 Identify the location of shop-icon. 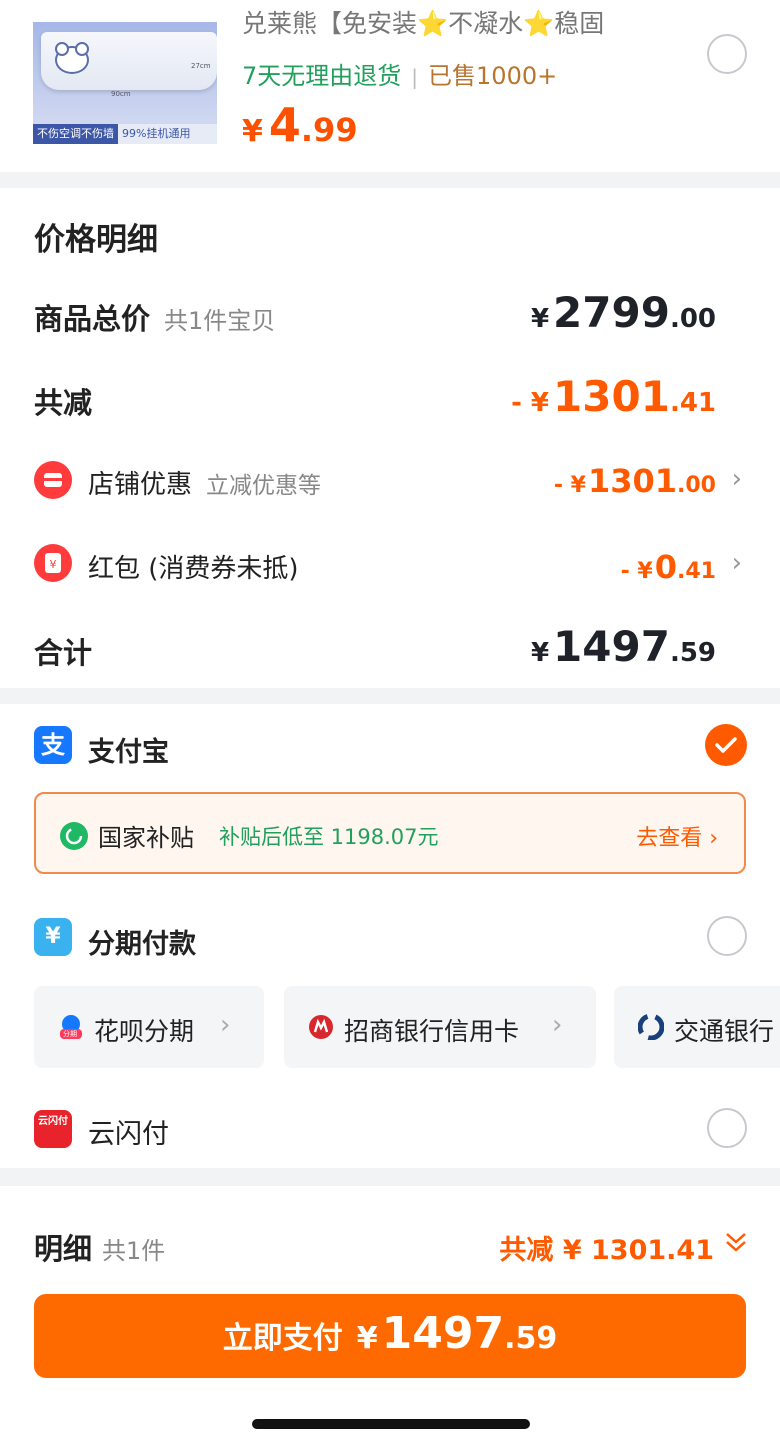
(53, 480).